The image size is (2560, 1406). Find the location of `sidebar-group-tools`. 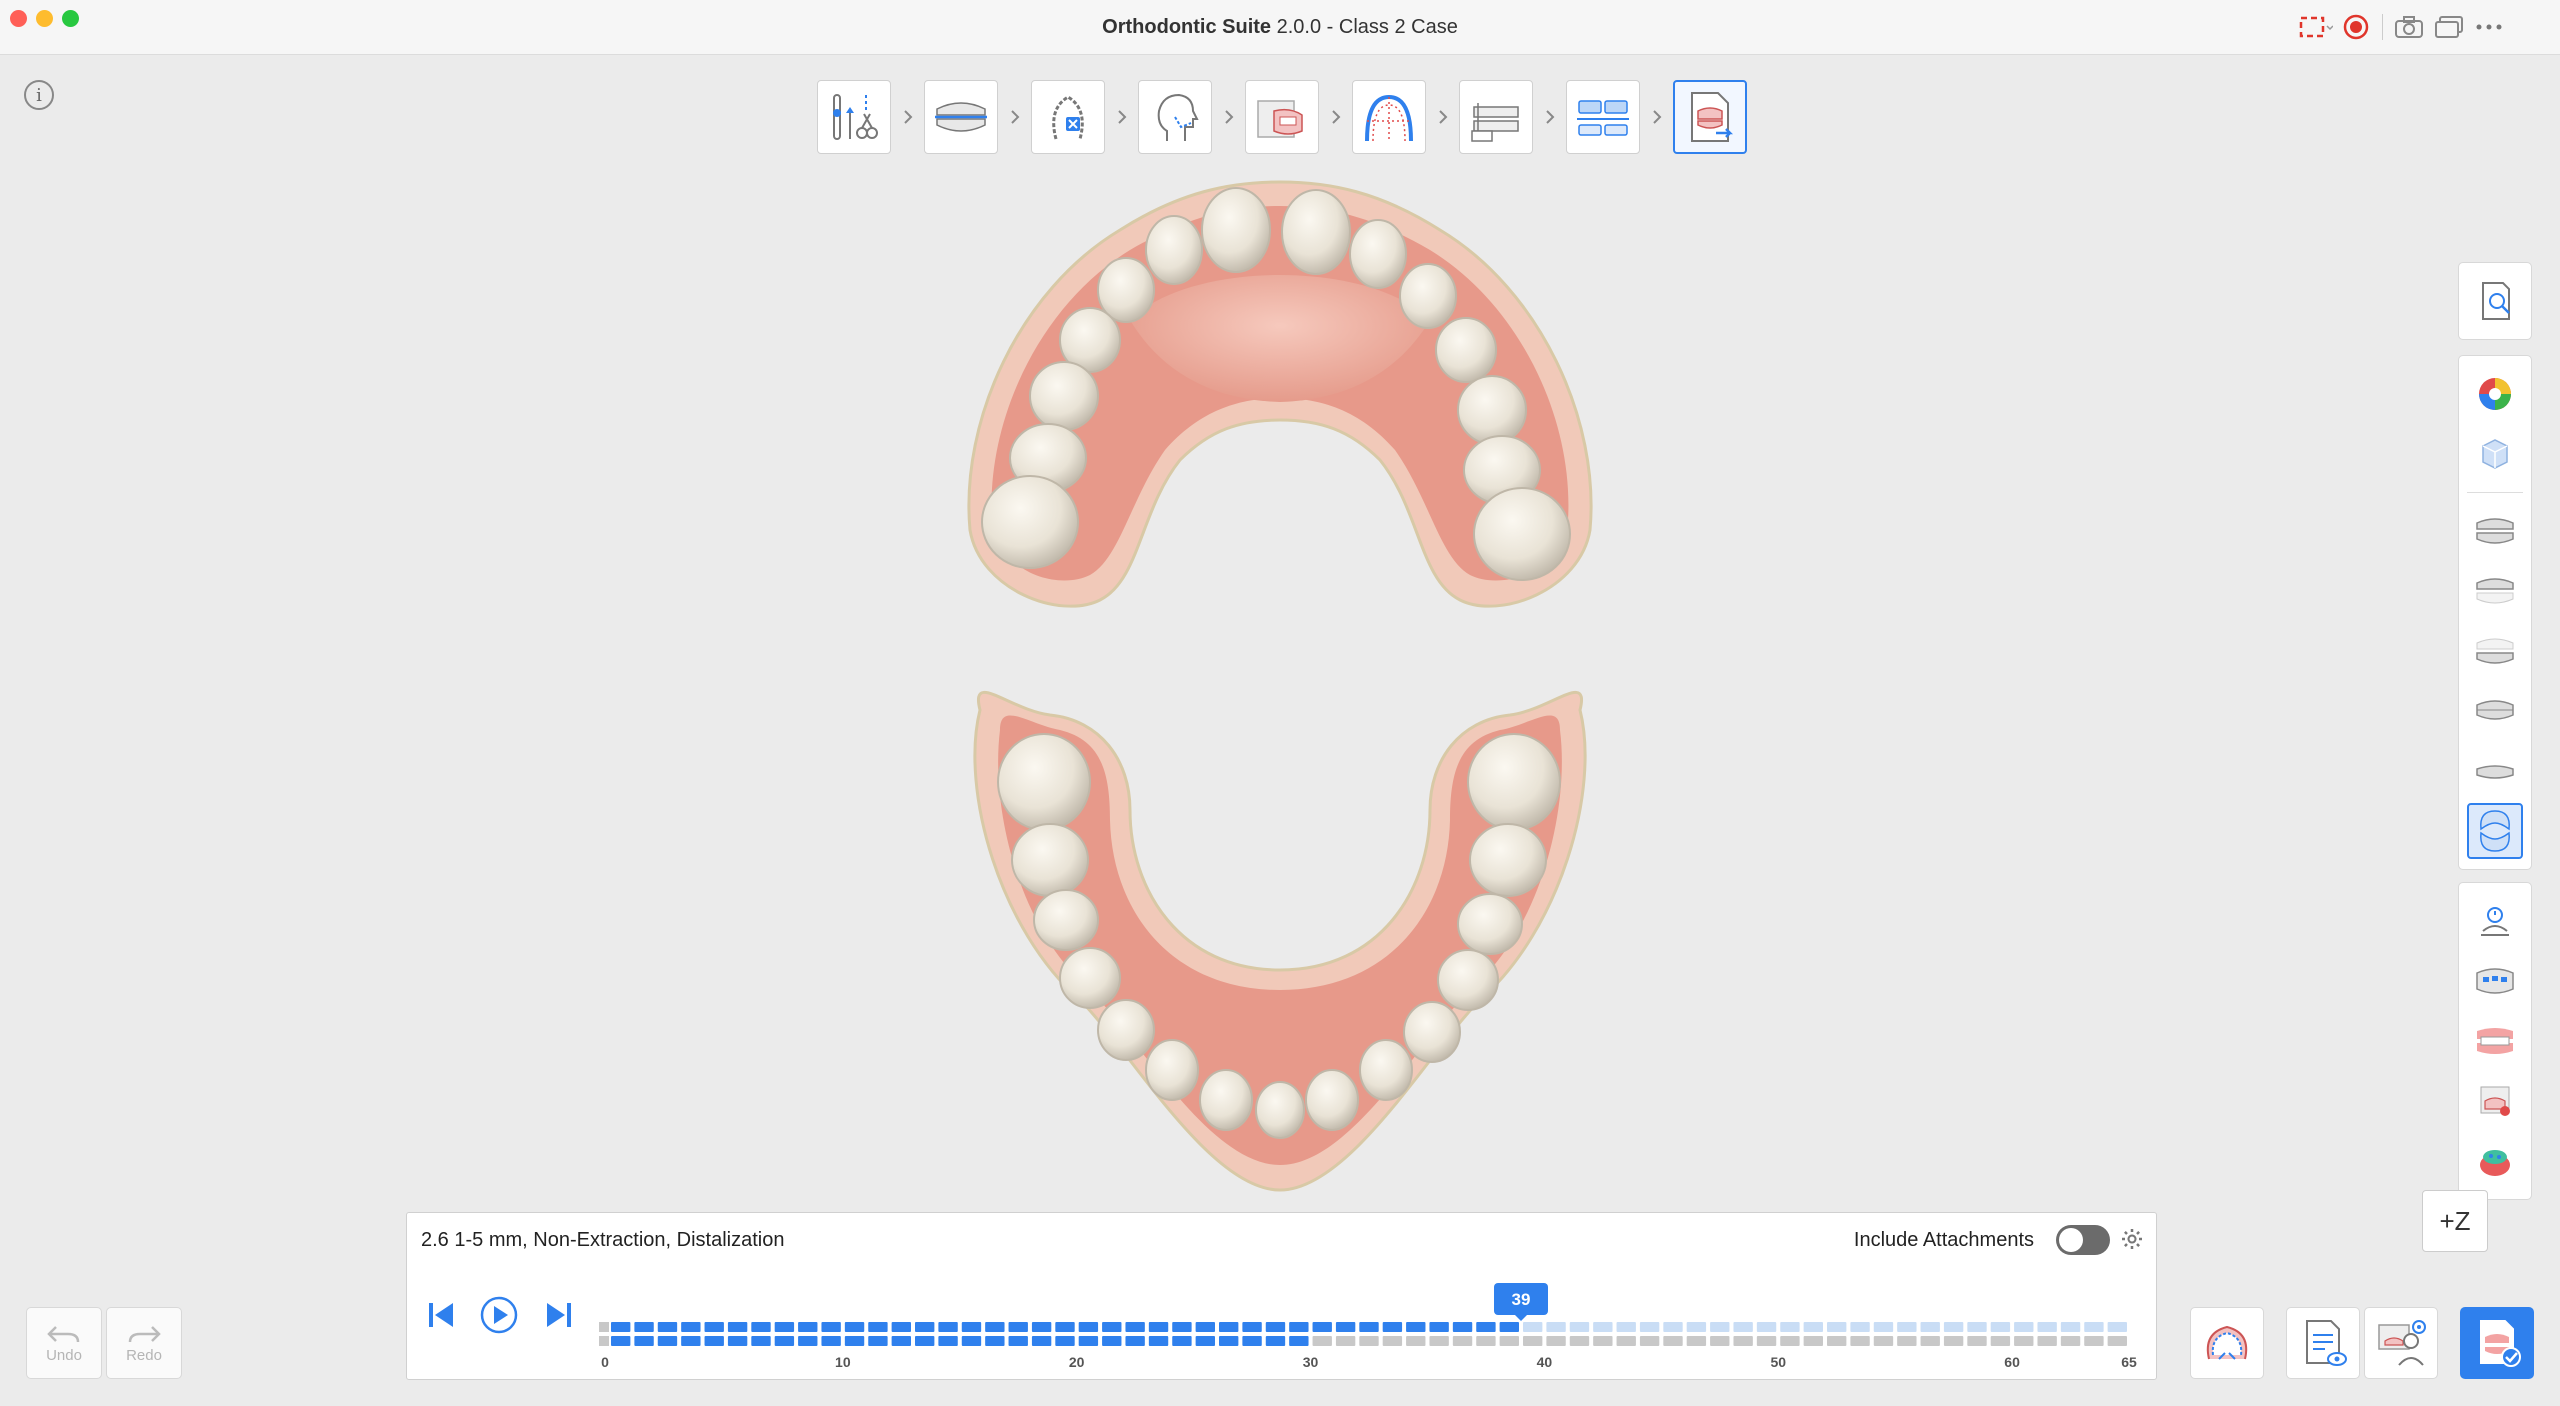

sidebar-group-tools is located at coordinates (2495, 1041).